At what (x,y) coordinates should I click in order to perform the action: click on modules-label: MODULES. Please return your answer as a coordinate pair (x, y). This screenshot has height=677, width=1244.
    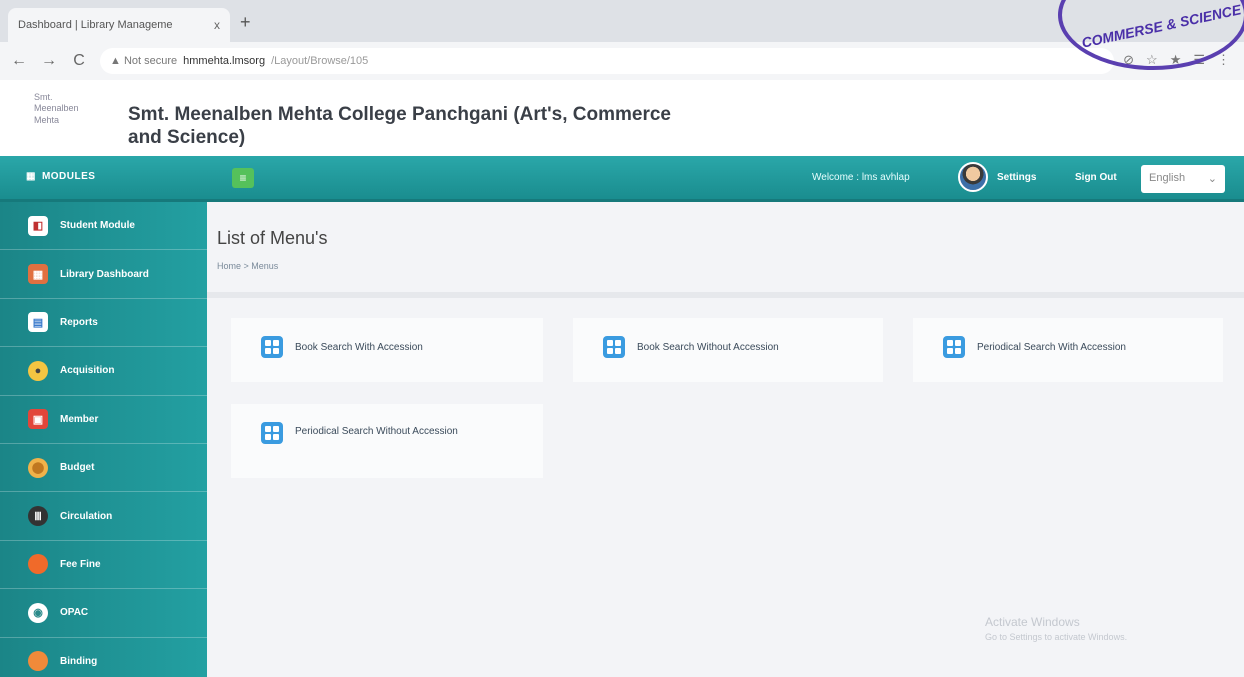
    Looking at the image, I should click on (68, 176).